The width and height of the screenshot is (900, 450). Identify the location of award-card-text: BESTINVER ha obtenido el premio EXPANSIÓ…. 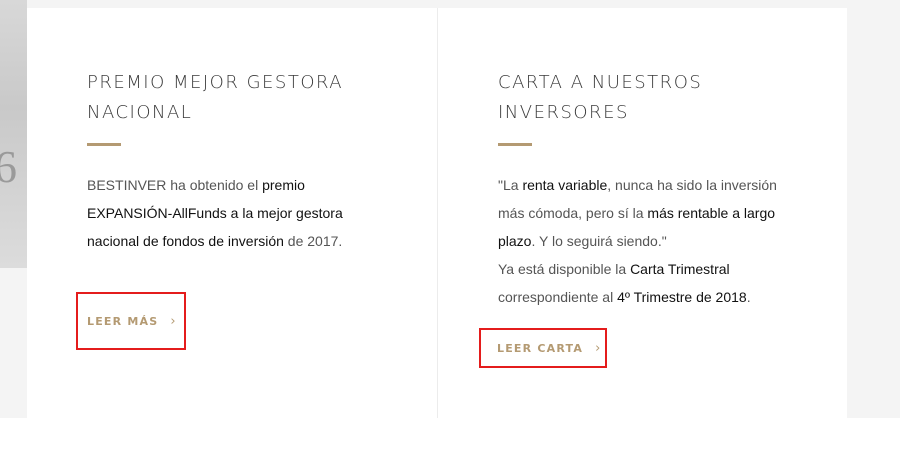
(237, 213).